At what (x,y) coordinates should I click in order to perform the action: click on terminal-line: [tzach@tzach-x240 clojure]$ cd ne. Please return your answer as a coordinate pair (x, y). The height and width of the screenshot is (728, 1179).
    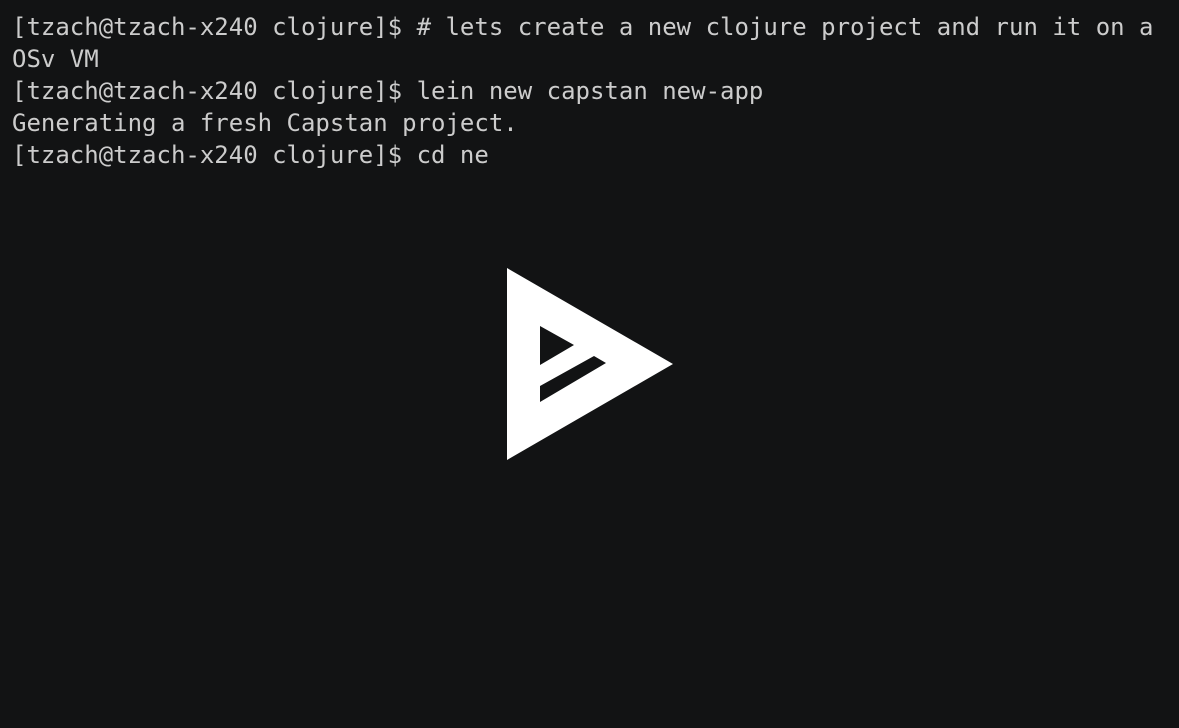
    Looking at the image, I should click on (250, 155).